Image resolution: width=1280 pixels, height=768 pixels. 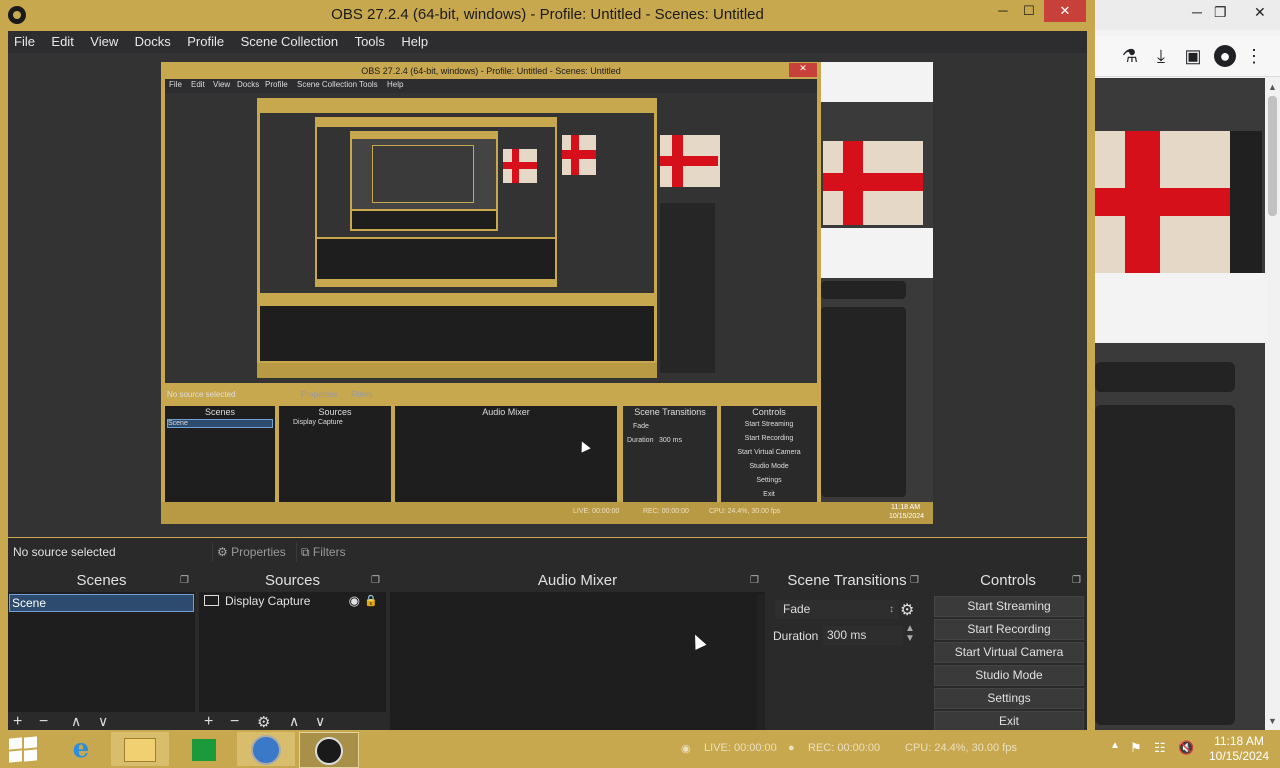 I want to click on taskbar-clock: 11:18 AM 10/15/2024, so click(x=1239, y=749).